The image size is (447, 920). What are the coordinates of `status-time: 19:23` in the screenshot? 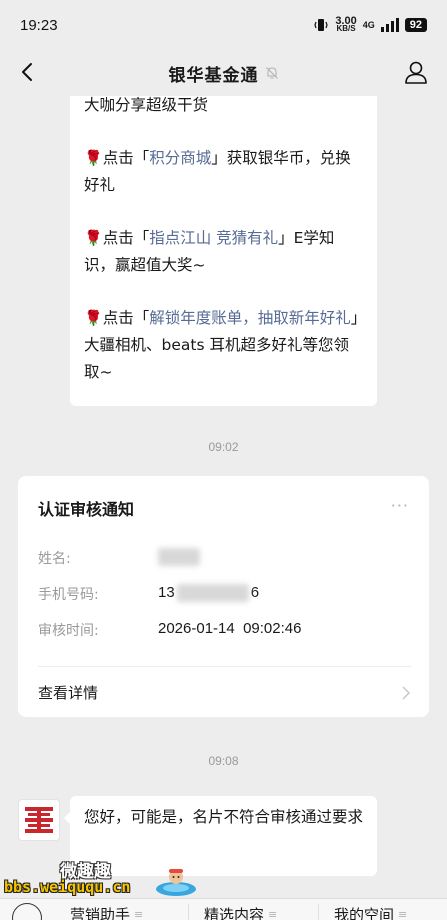 It's located at (39, 25).